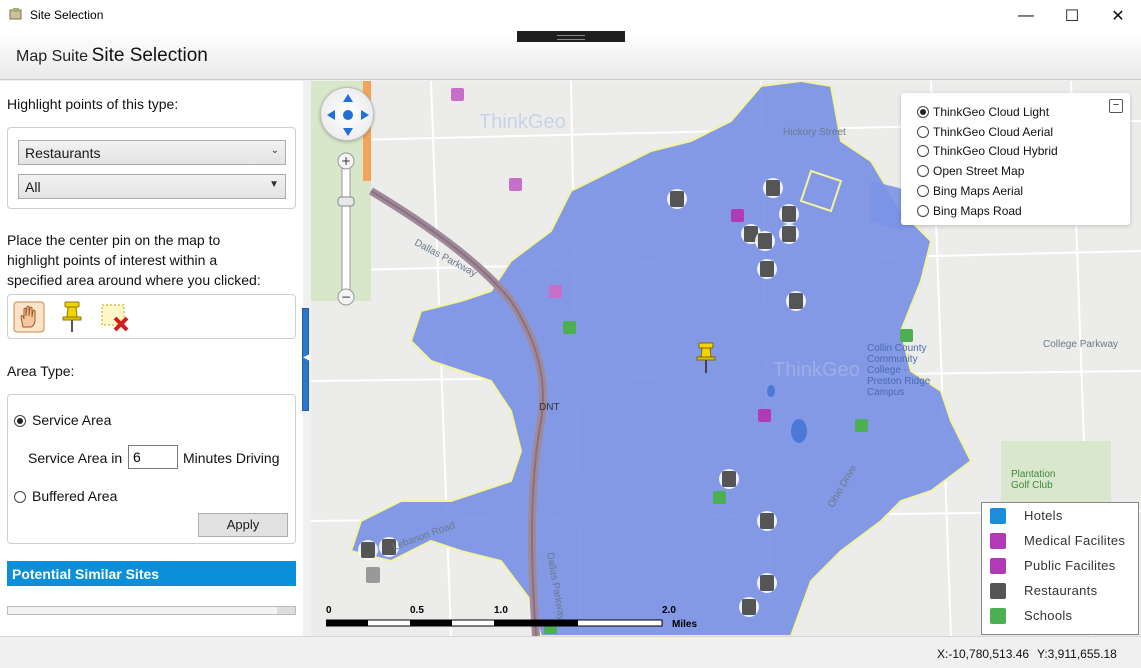 The width and height of the screenshot is (1141, 668). What do you see at coordinates (307, 357) in the screenshot?
I see `chevron-left-icon: ◀` at bounding box center [307, 357].